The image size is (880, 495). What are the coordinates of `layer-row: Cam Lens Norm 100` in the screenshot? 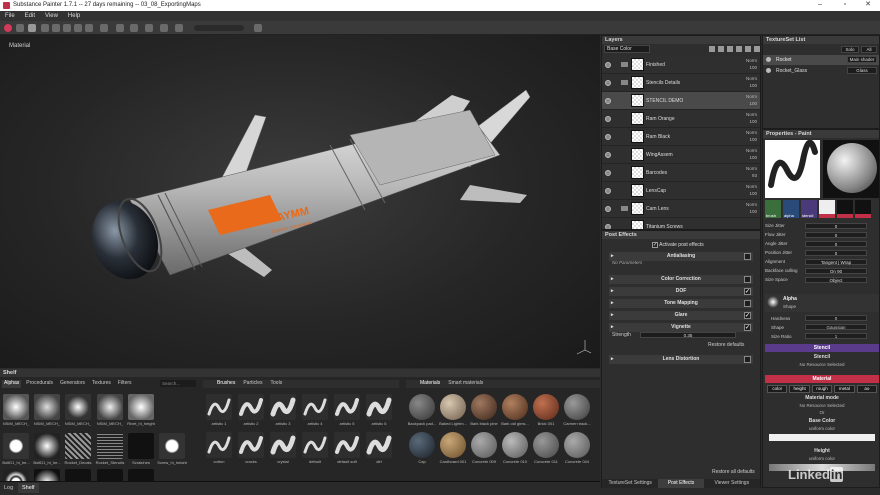 It's located at (681, 209).